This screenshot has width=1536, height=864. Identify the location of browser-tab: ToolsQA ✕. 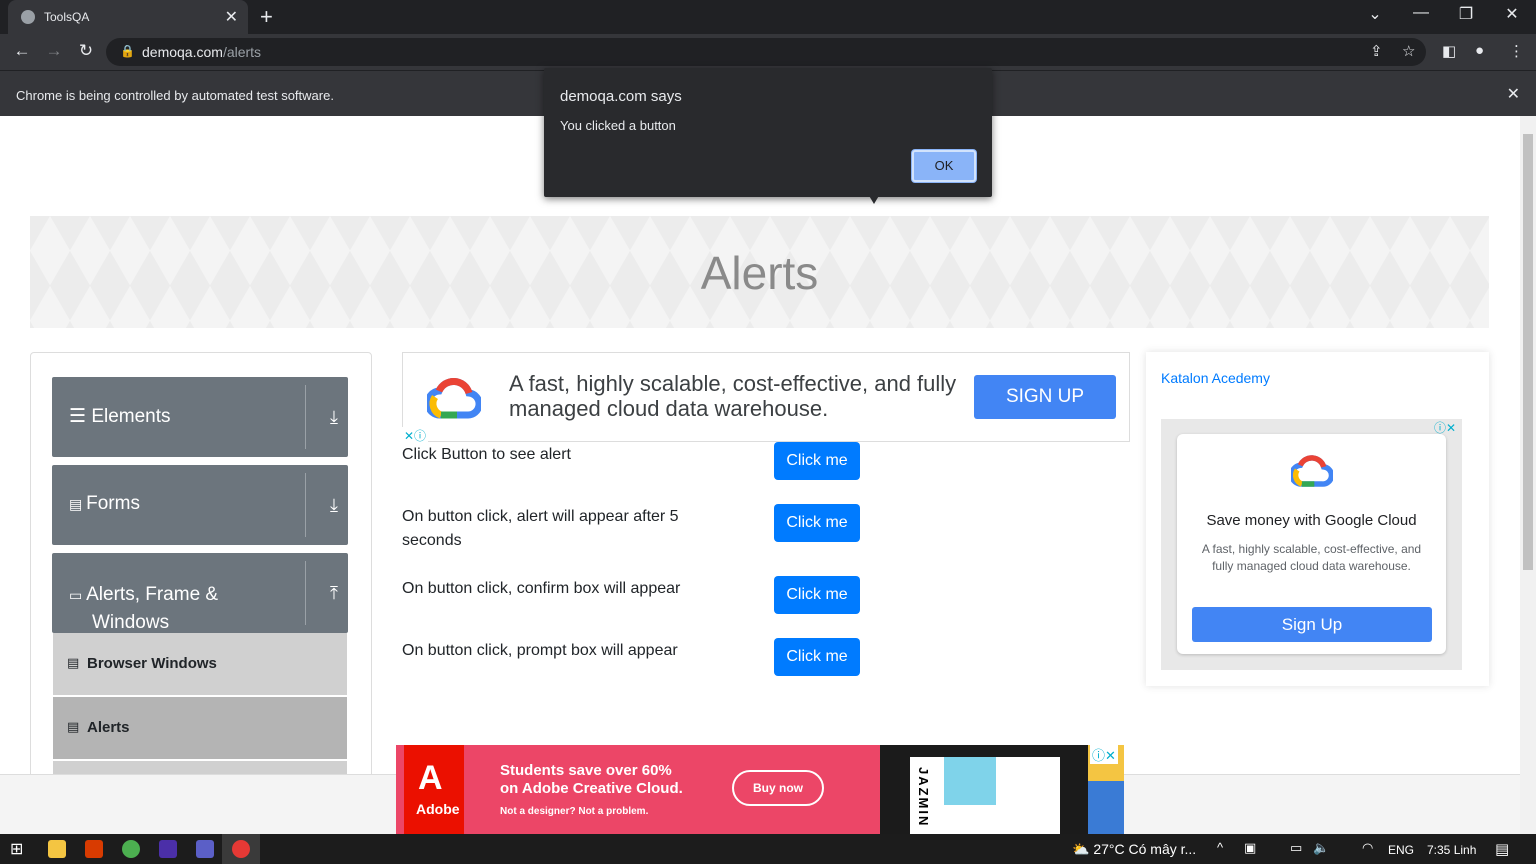
(128, 17).